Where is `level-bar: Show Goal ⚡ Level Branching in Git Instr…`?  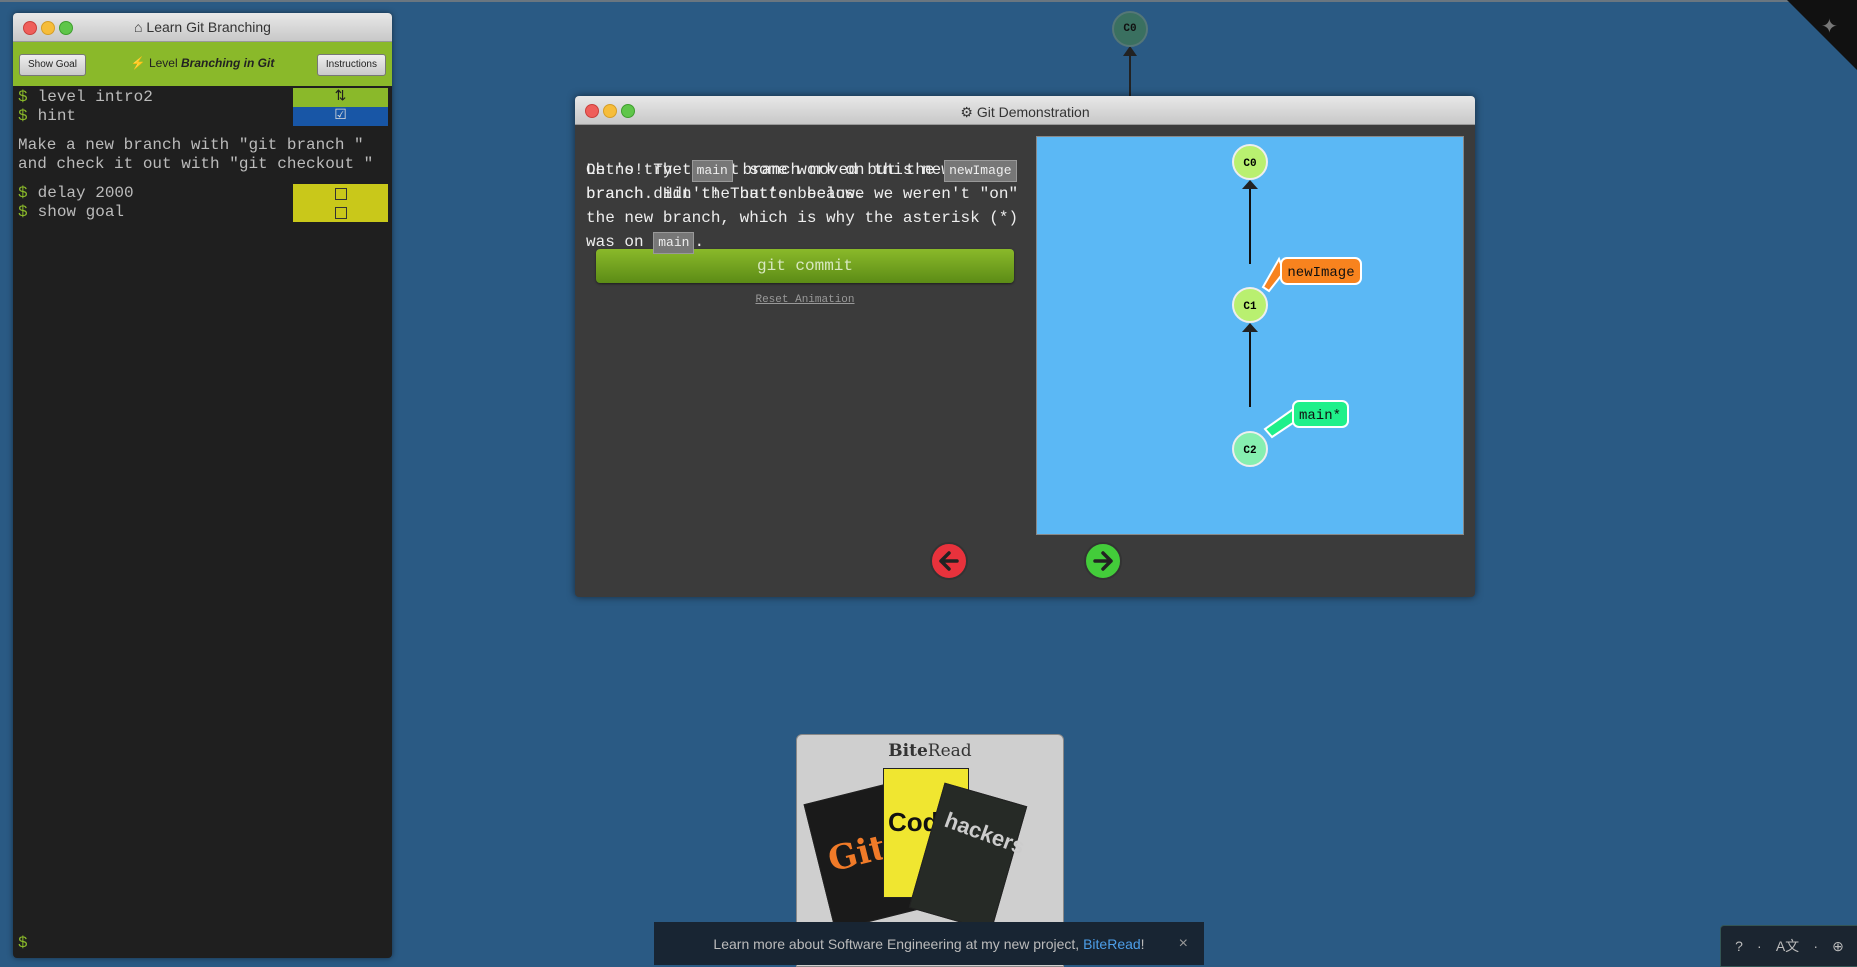
level-bar: Show Goal ⚡ Level Branching in Git Instr… is located at coordinates (202, 64).